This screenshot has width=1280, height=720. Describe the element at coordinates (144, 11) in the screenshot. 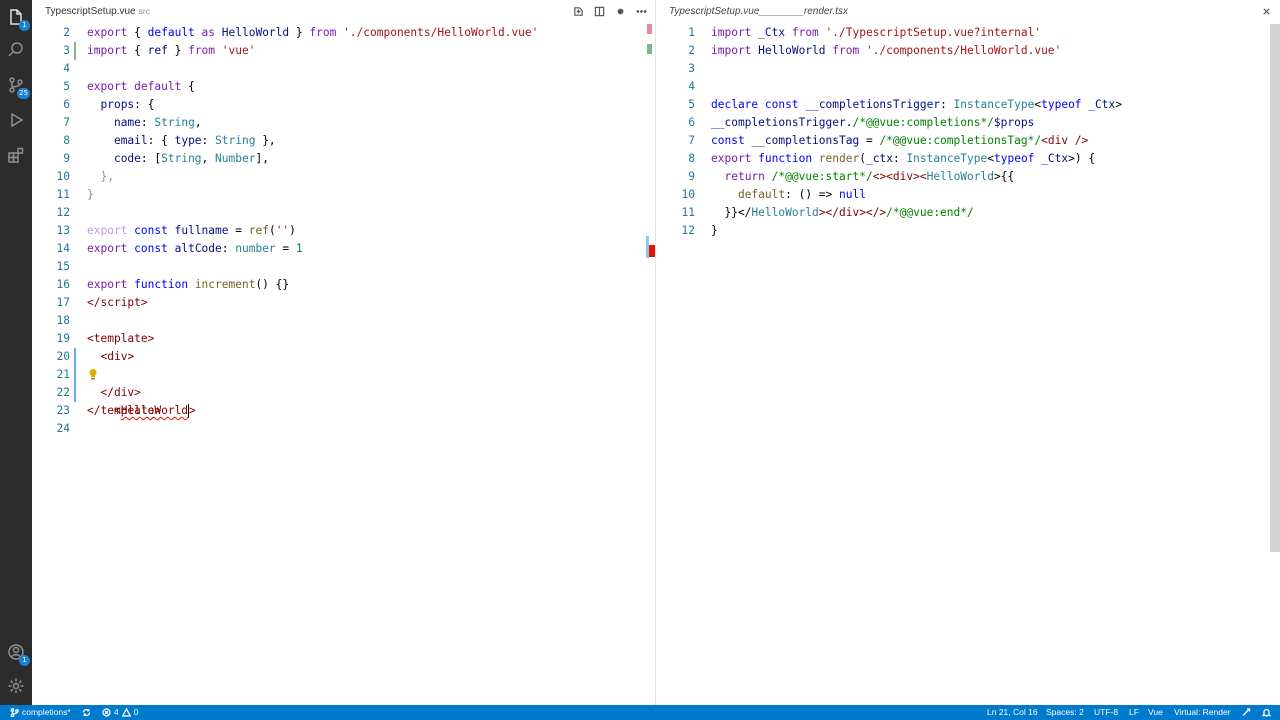

I see `tab-description: src` at that location.